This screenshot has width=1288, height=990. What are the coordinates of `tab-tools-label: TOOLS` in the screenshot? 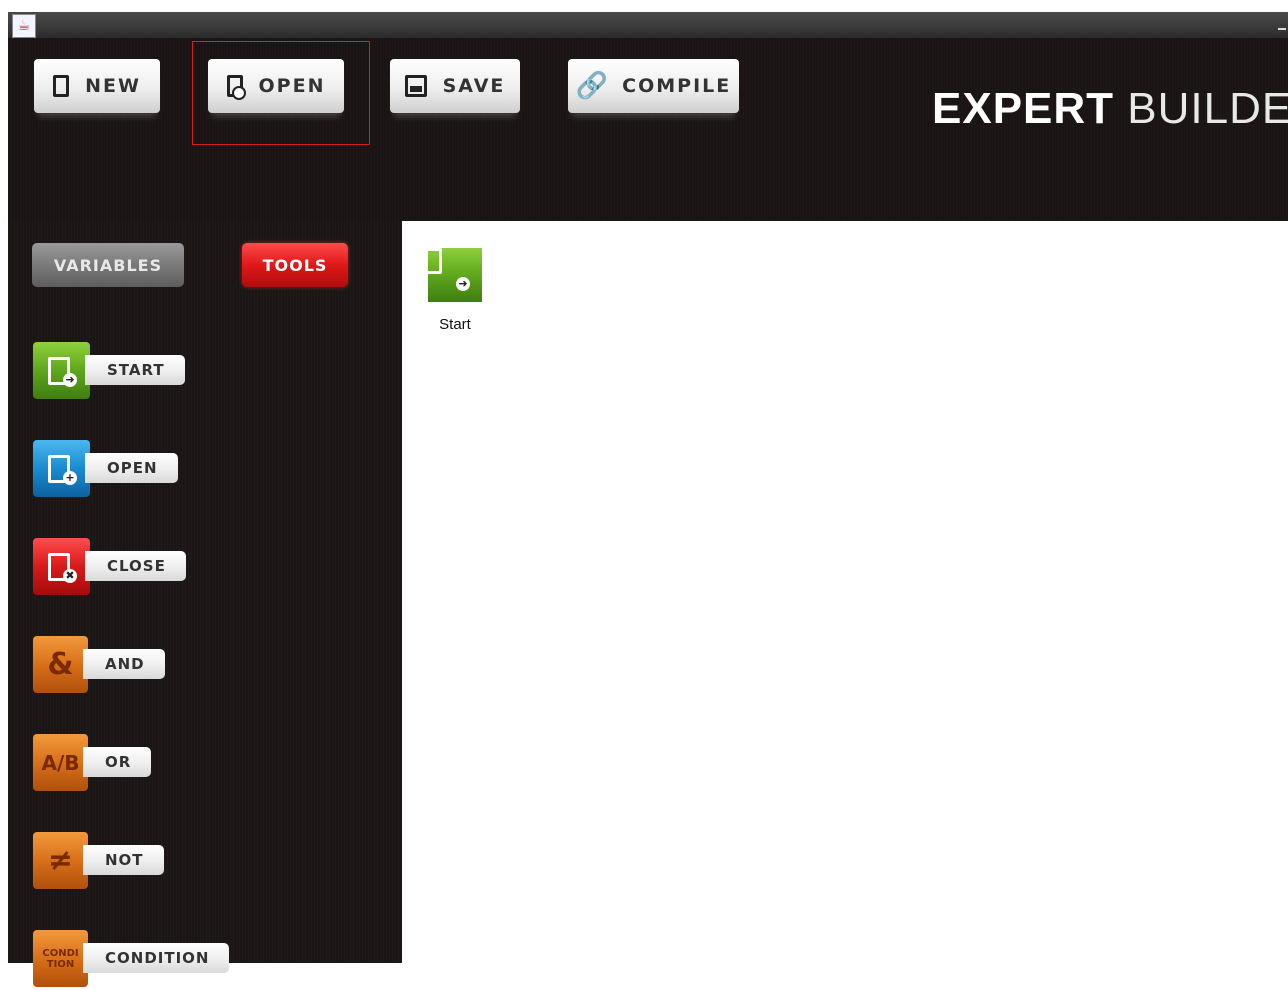 It's located at (295, 265).